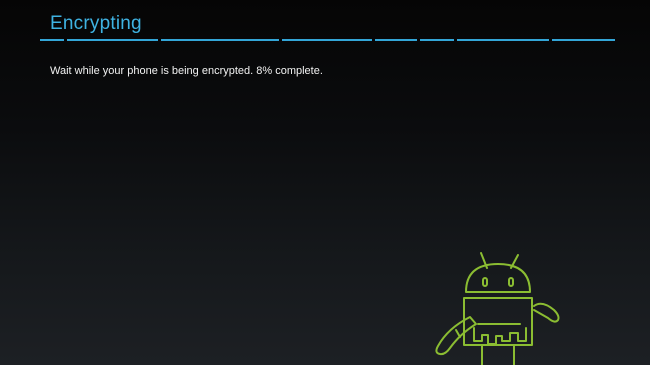 This screenshot has height=365, width=650. Describe the element at coordinates (327, 40) in the screenshot. I see `title-divider` at that location.